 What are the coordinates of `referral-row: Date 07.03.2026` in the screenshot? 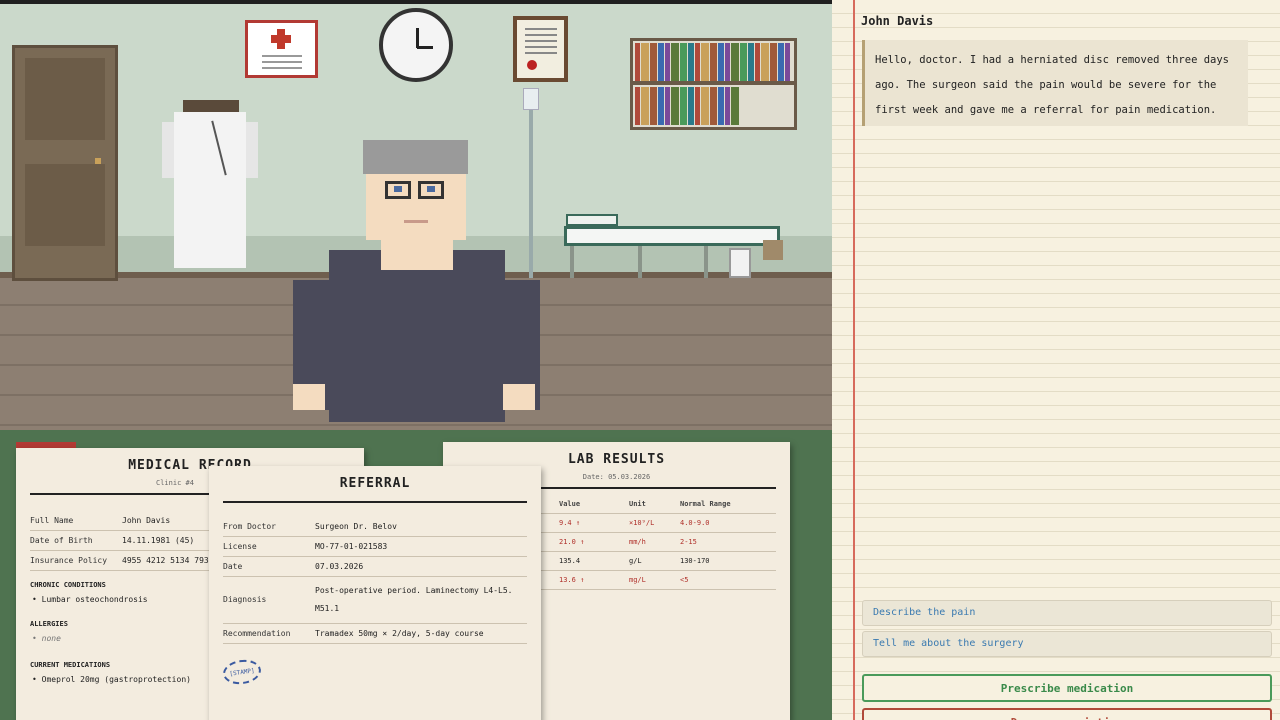 It's located at (375, 567).